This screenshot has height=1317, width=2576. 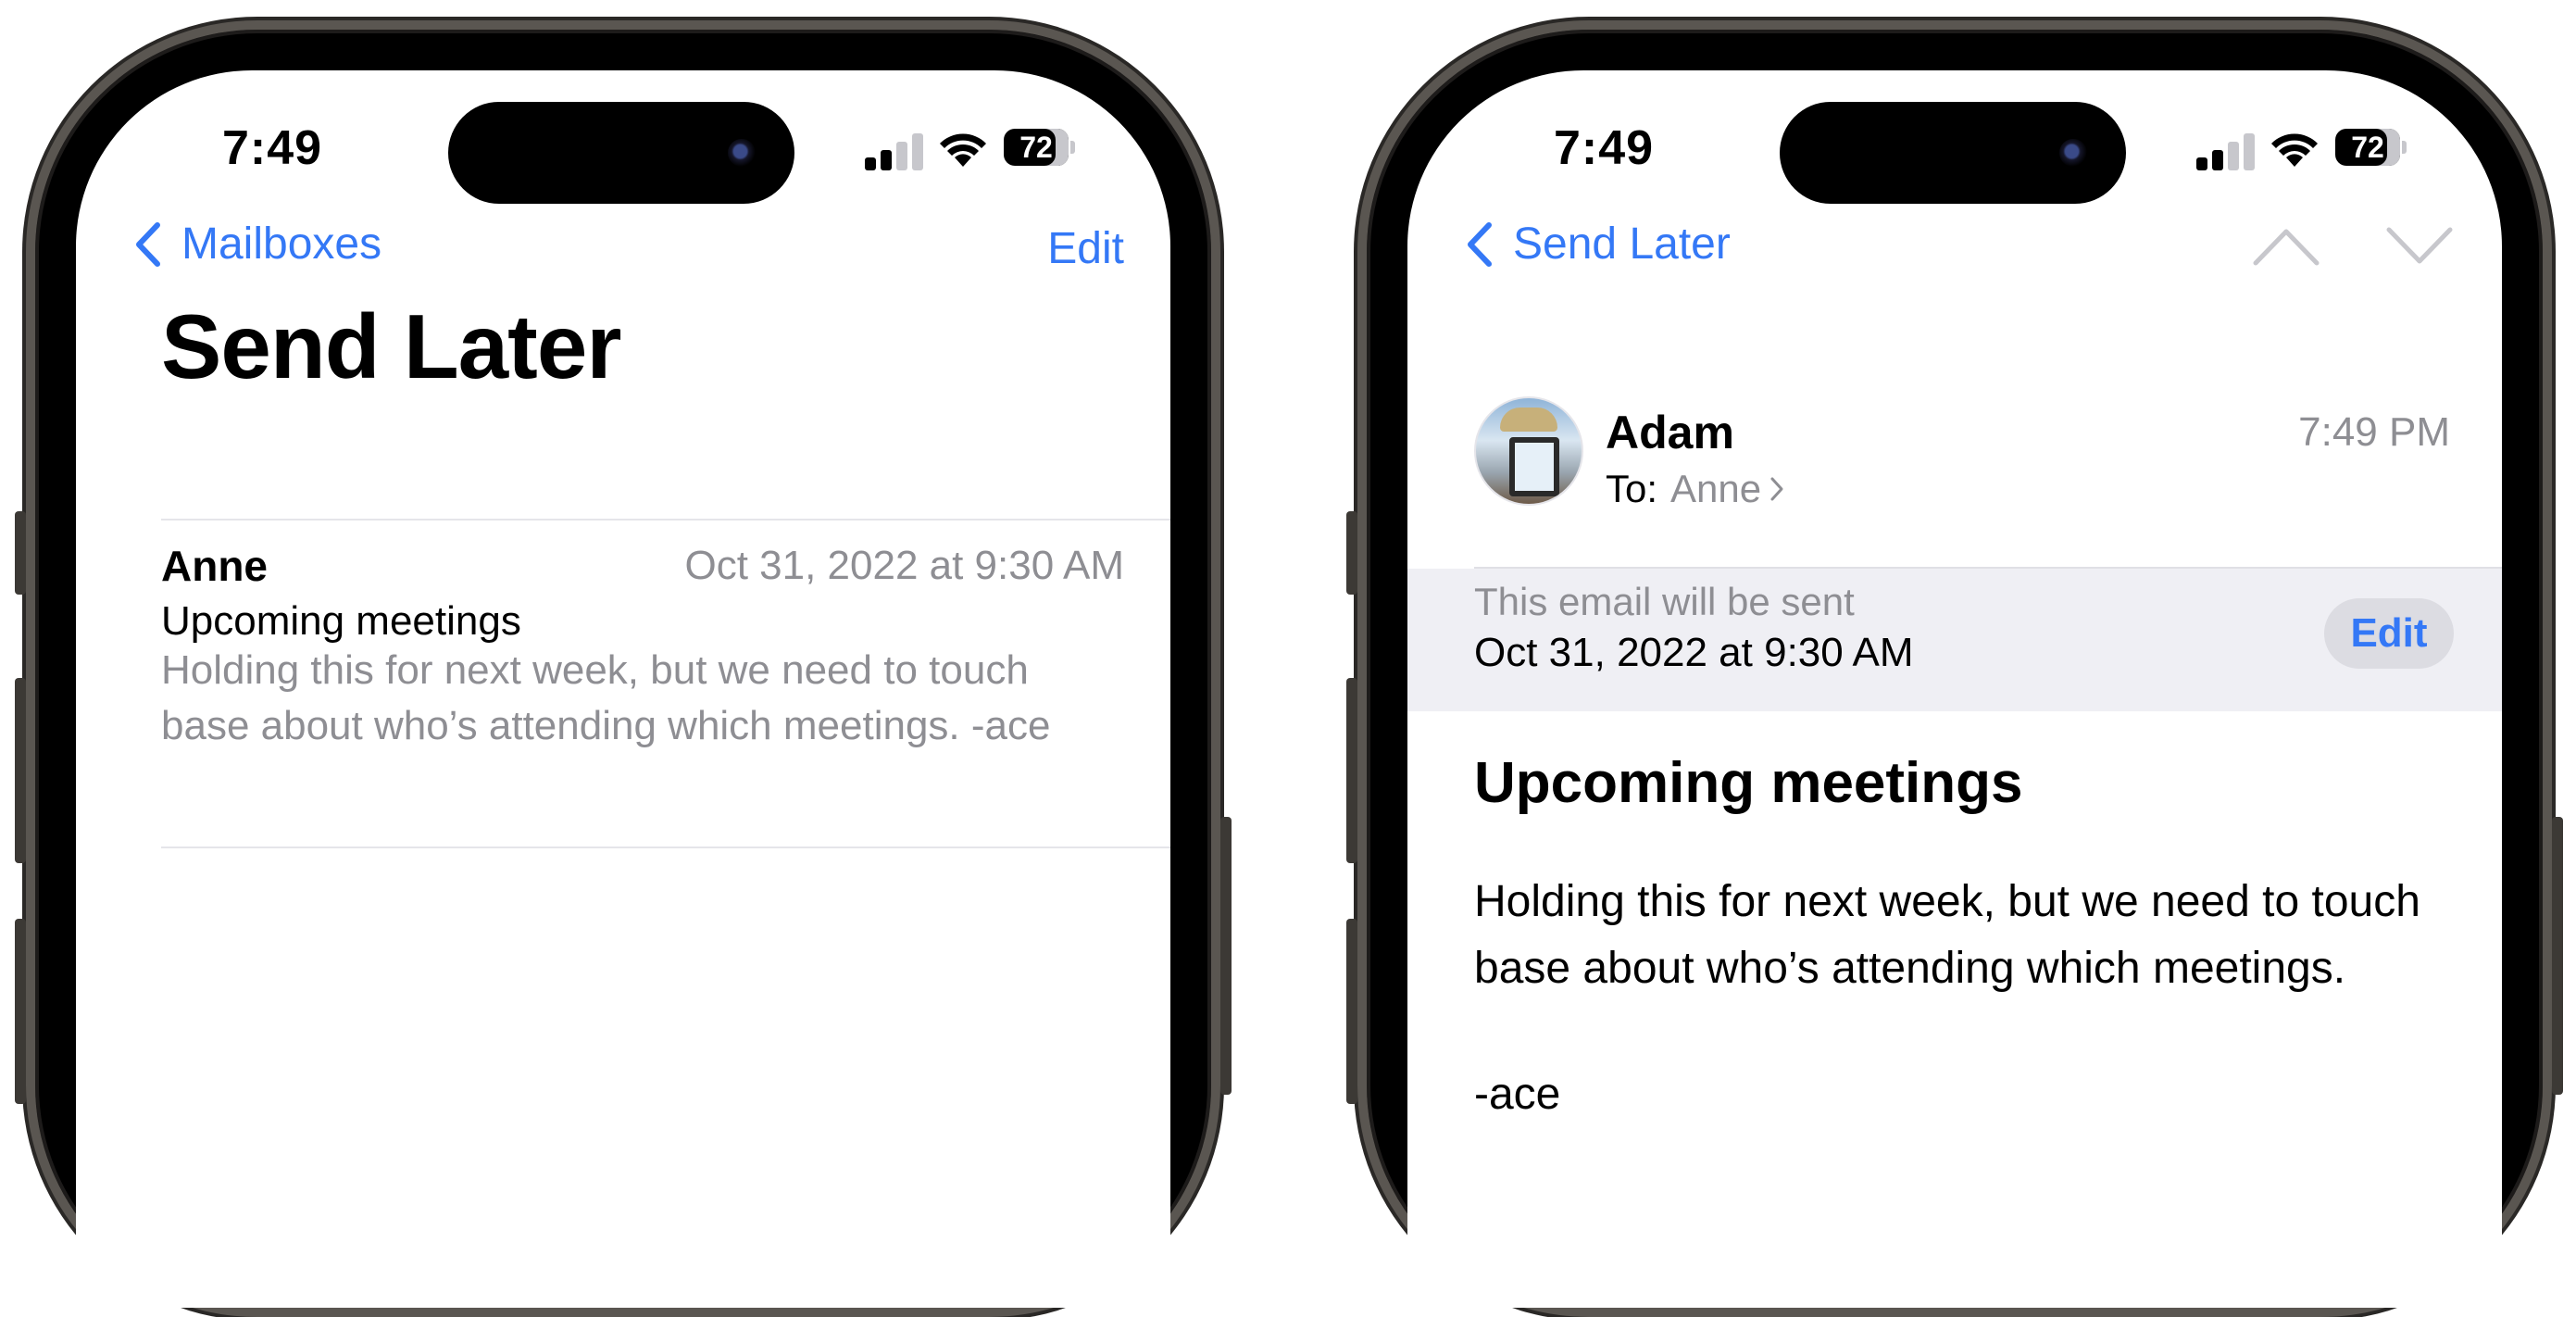 What do you see at coordinates (2374, 432) in the screenshot?
I see `message-time: 7:49 PM` at bounding box center [2374, 432].